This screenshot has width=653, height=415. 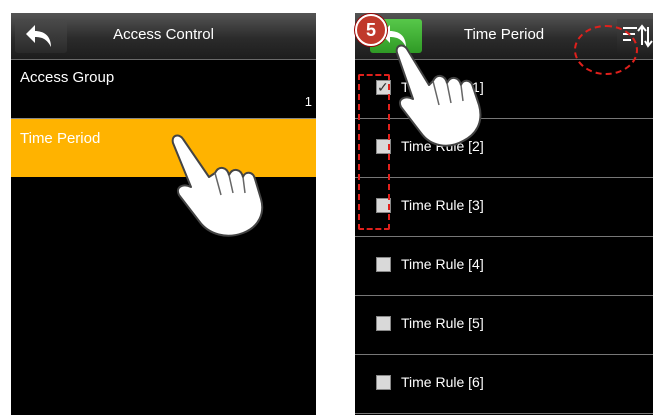 What do you see at coordinates (442, 323) in the screenshot?
I see `rule-label: Time Rule [5]` at bounding box center [442, 323].